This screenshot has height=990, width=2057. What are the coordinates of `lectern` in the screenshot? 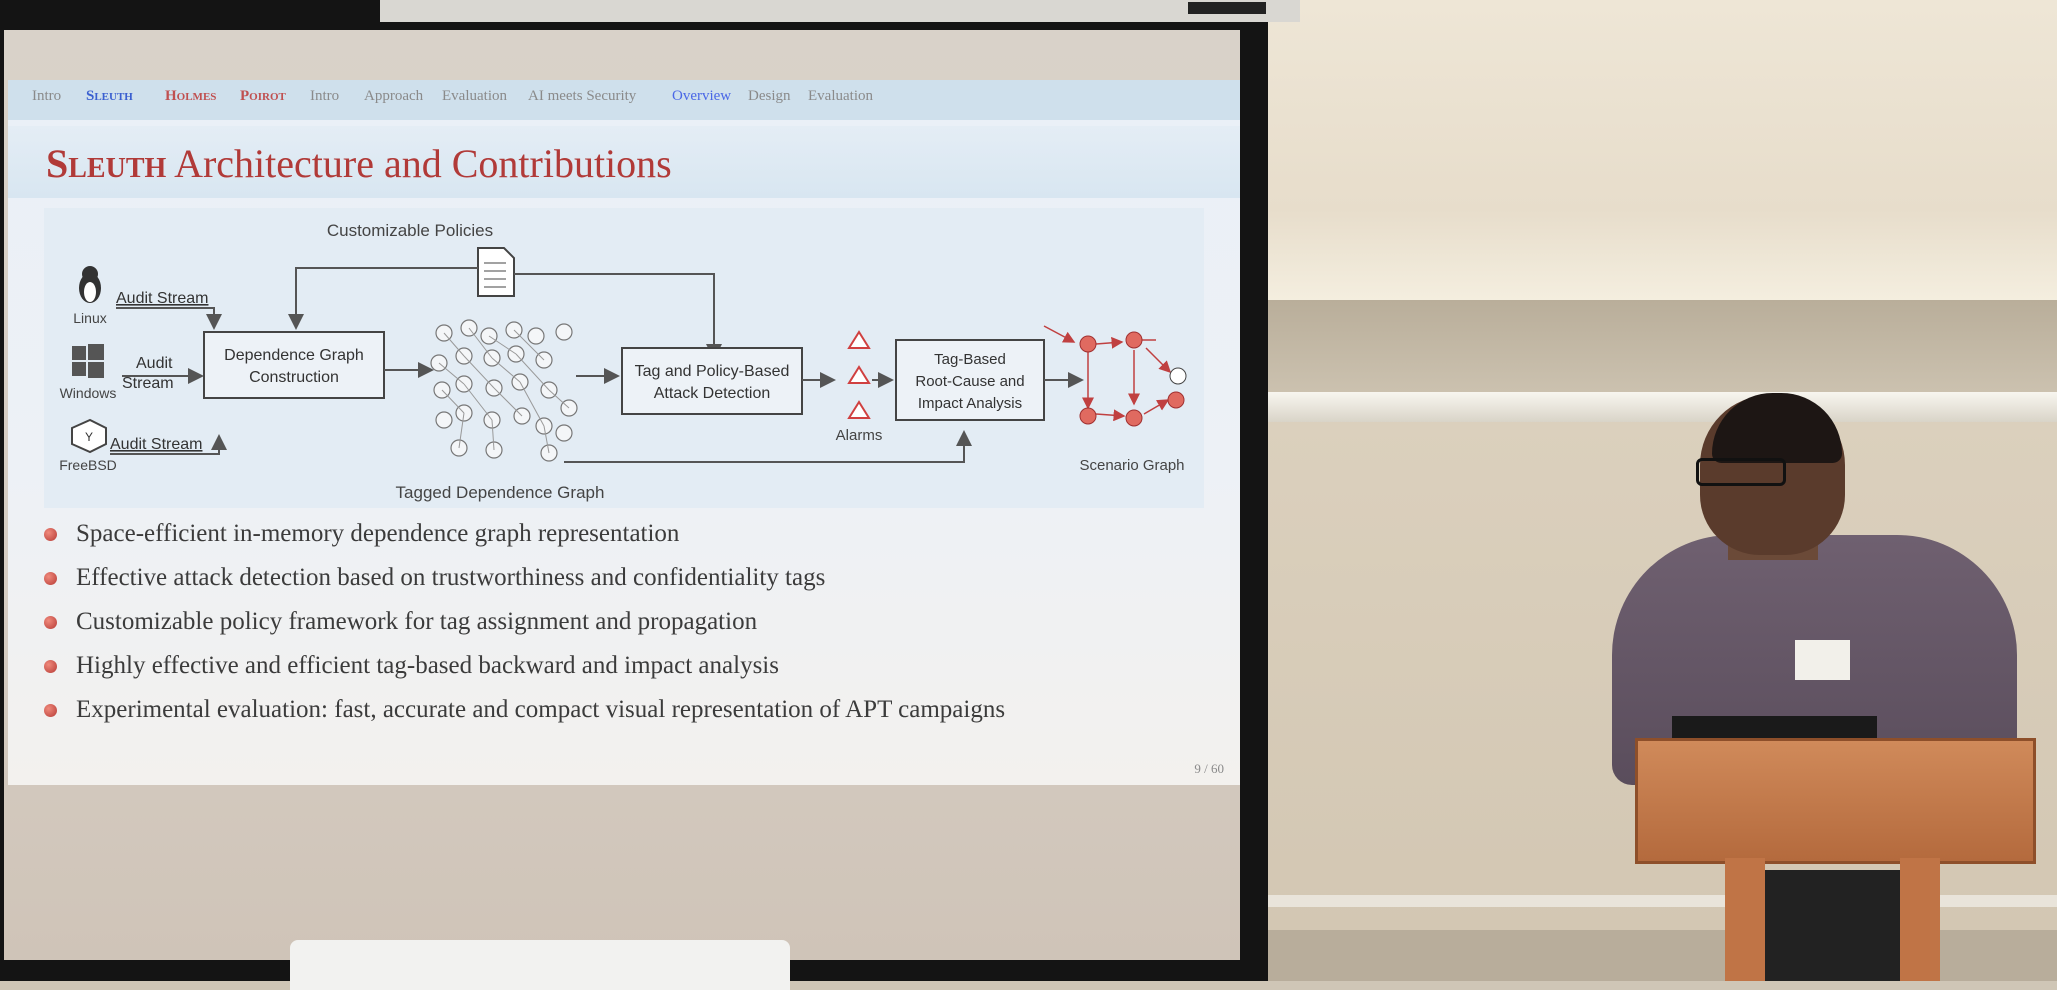 It's located at (1835, 801).